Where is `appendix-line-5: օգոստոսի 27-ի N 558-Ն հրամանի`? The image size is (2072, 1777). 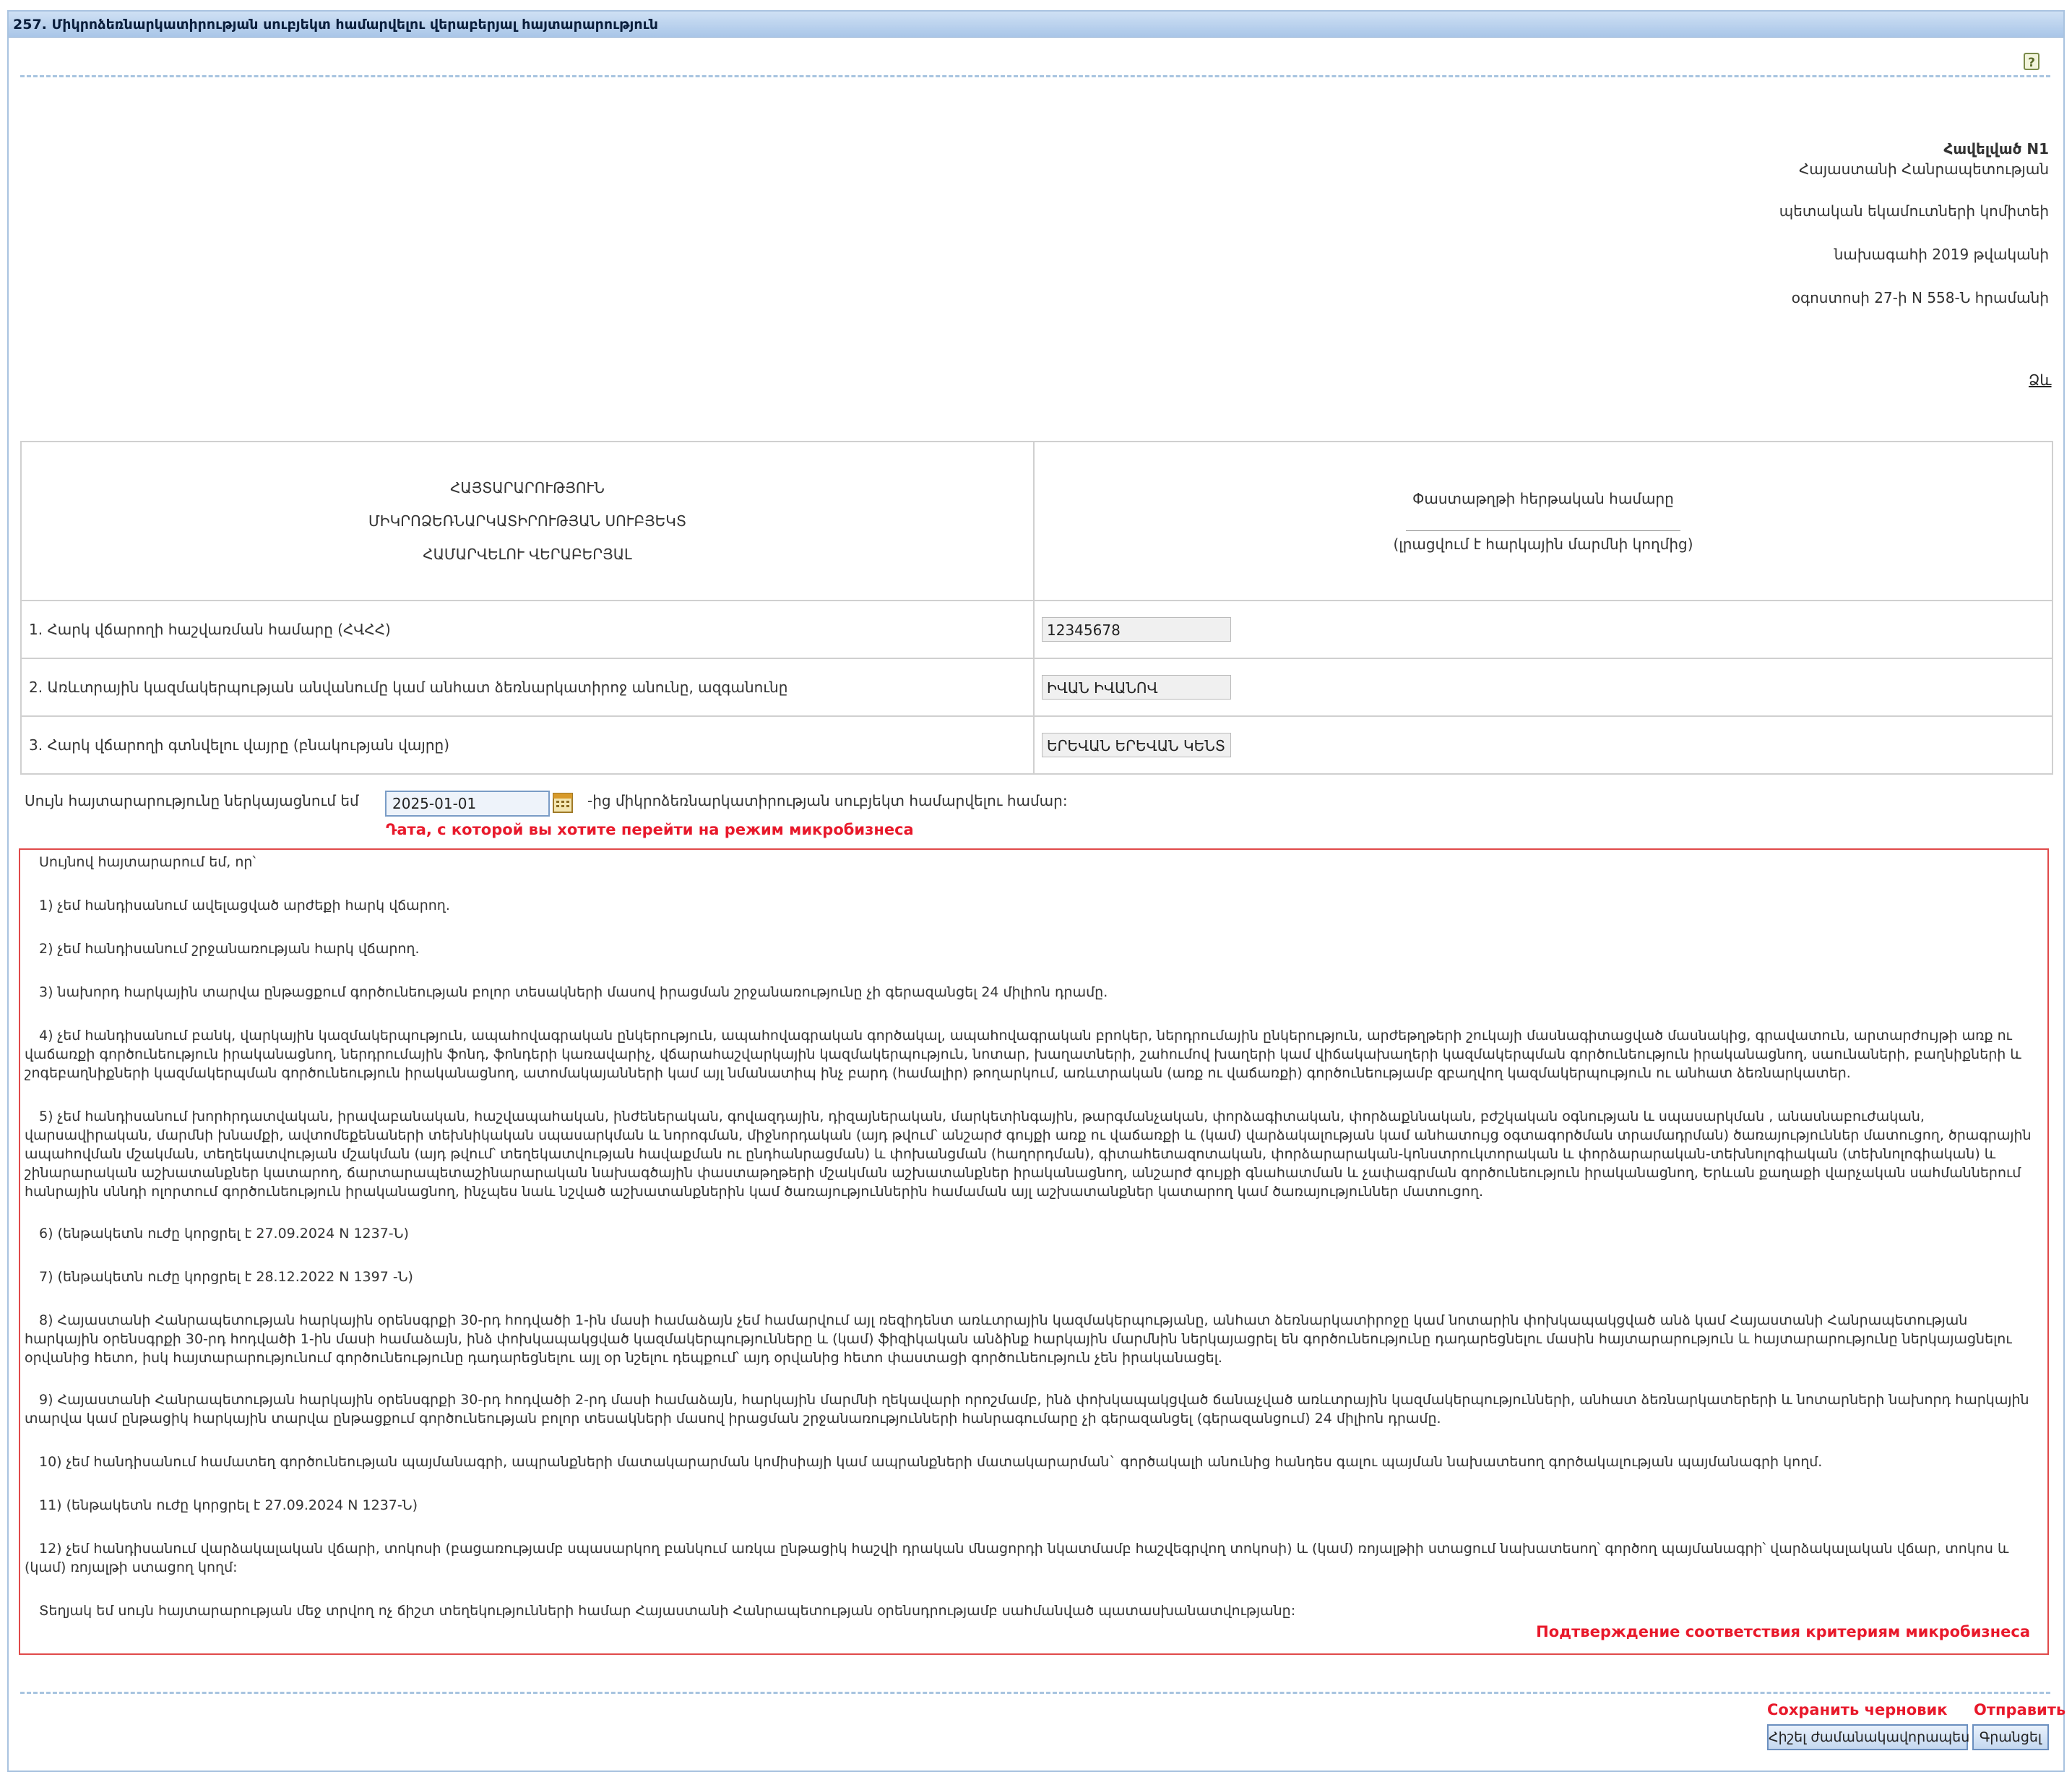
appendix-line-5: օգոստոսի 27-ի N 558-Ն հրամանի is located at coordinates (1920, 297).